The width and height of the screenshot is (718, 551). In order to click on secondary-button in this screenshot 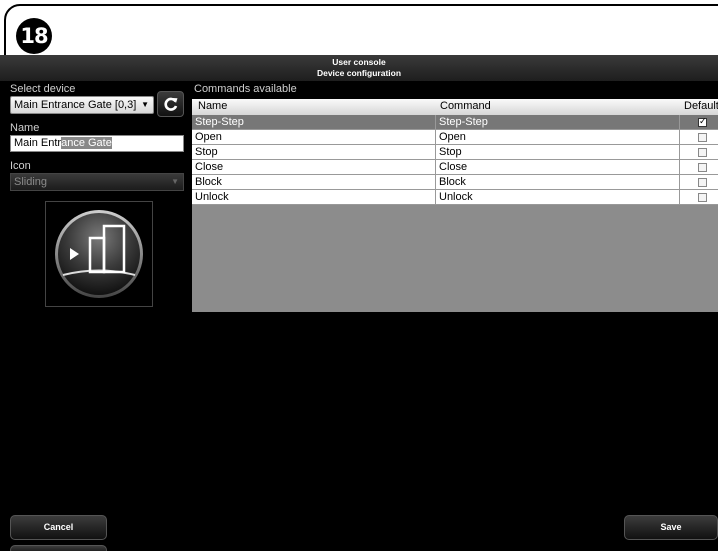, I will do `click(58, 548)`.